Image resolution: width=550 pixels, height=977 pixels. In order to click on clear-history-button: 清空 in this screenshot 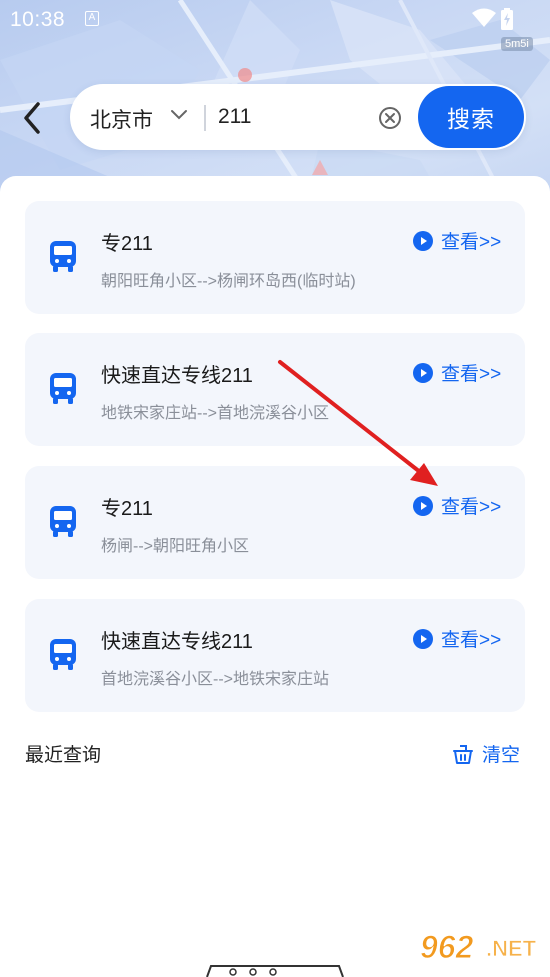, I will do `click(486, 753)`.